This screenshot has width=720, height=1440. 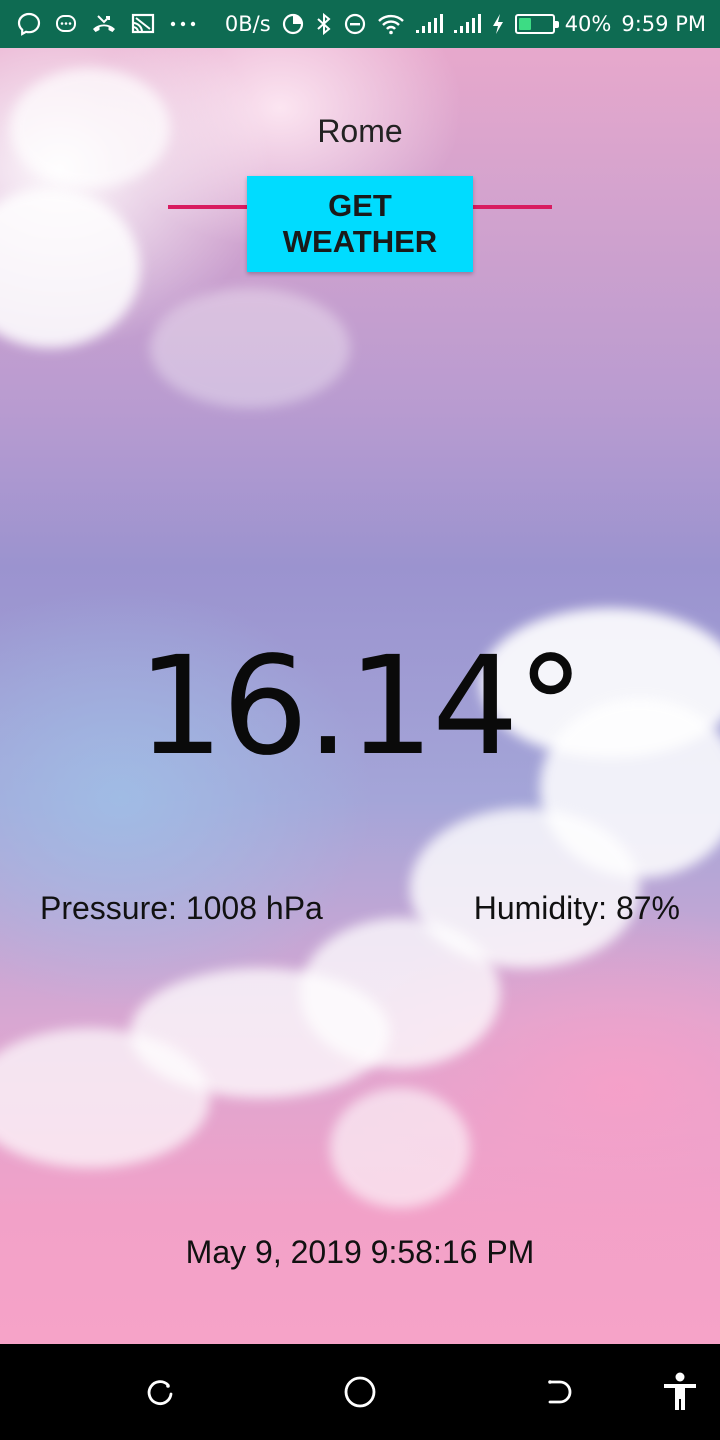 I want to click on cast-icon, so click(x=143, y=24).